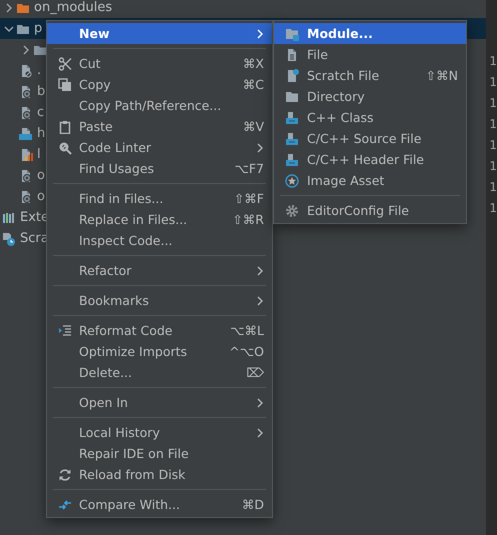  What do you see at coordinates (38, 28) in the screenshot?
I see `tree-item-label: p` at bounding box center [38, 28].